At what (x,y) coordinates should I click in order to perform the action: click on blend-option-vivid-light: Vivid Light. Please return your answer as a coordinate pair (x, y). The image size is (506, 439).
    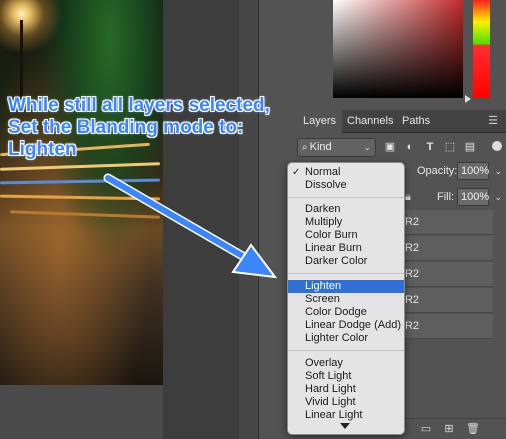
    Looking at the image, I should click on (346, 402).